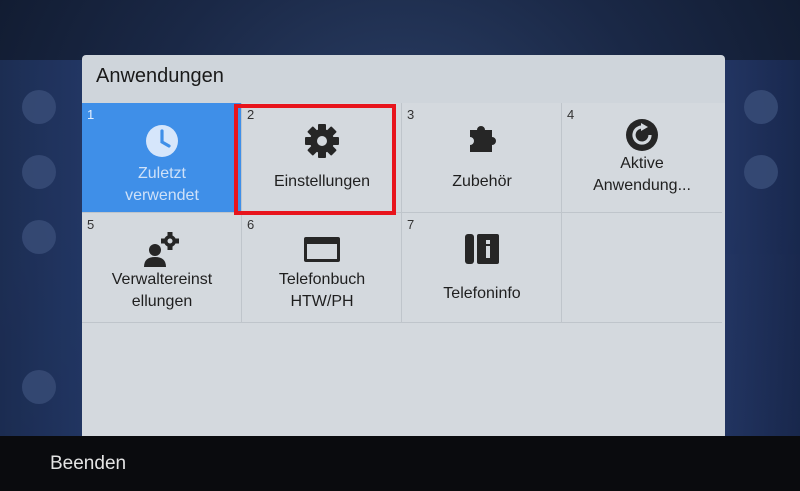 Image resolution: width=800 pixels, height=491 pixels. What do you see at coordinates (482, 293) in the screenshot?
I see `tile-label: Telefoninfo` at bounding box center [482, 293].